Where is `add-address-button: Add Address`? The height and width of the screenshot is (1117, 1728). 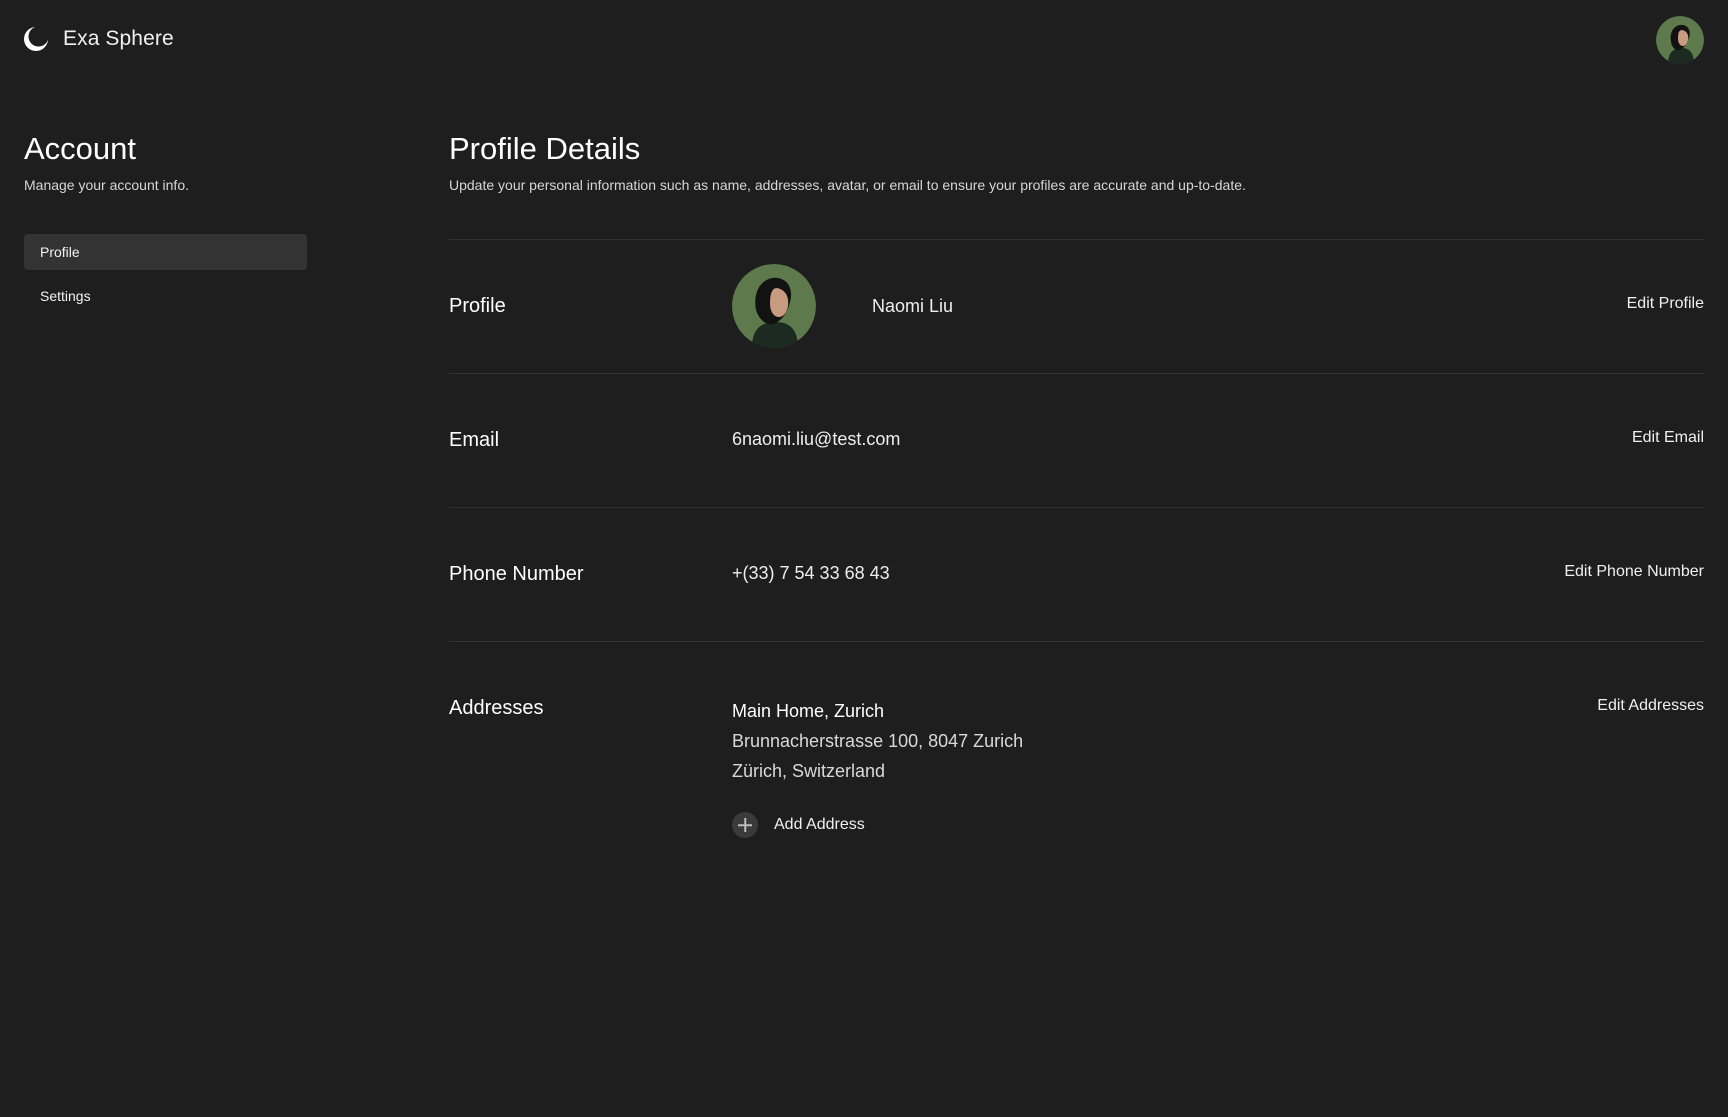 add-address-button: Add Address is located at coordinates (877, 825).